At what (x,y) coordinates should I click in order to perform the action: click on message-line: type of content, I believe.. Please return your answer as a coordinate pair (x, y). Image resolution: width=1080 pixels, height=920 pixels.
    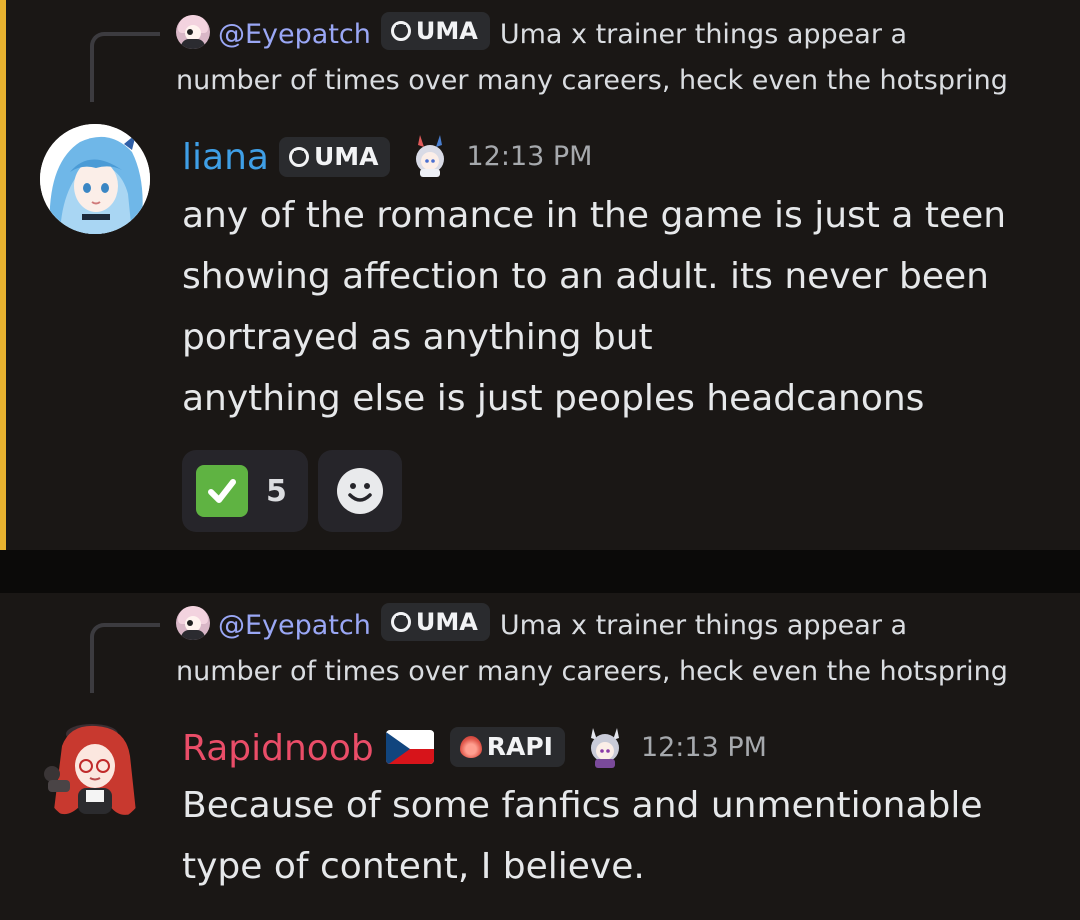
    Looking at the image, I should click on (413, 866).